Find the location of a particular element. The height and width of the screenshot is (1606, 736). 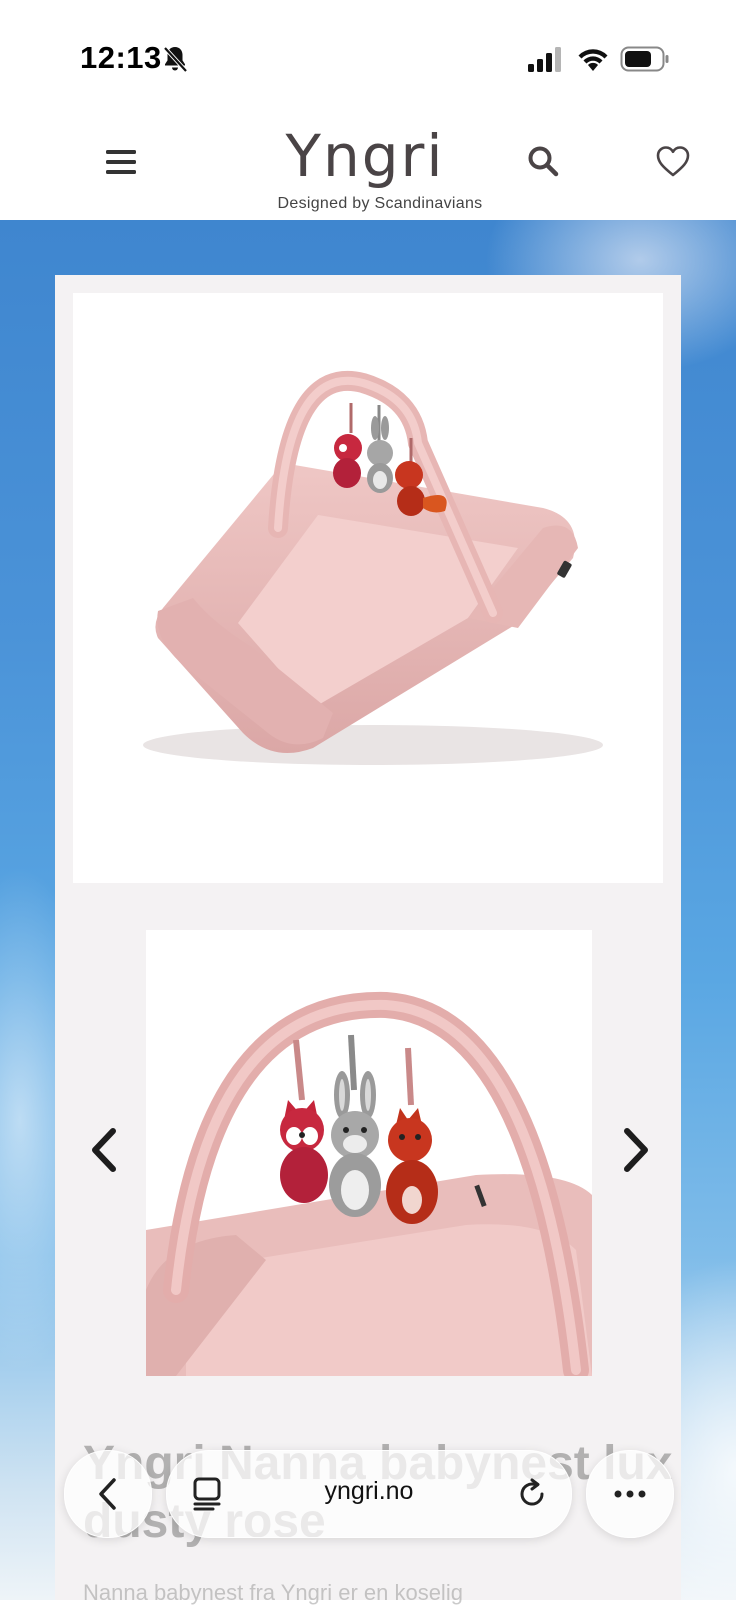

bell-slash-icon is located at coordinates (175, 59).